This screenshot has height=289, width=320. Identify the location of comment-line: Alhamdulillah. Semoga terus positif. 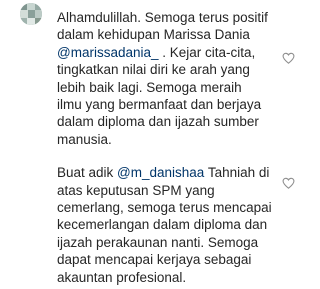
(162, 17).